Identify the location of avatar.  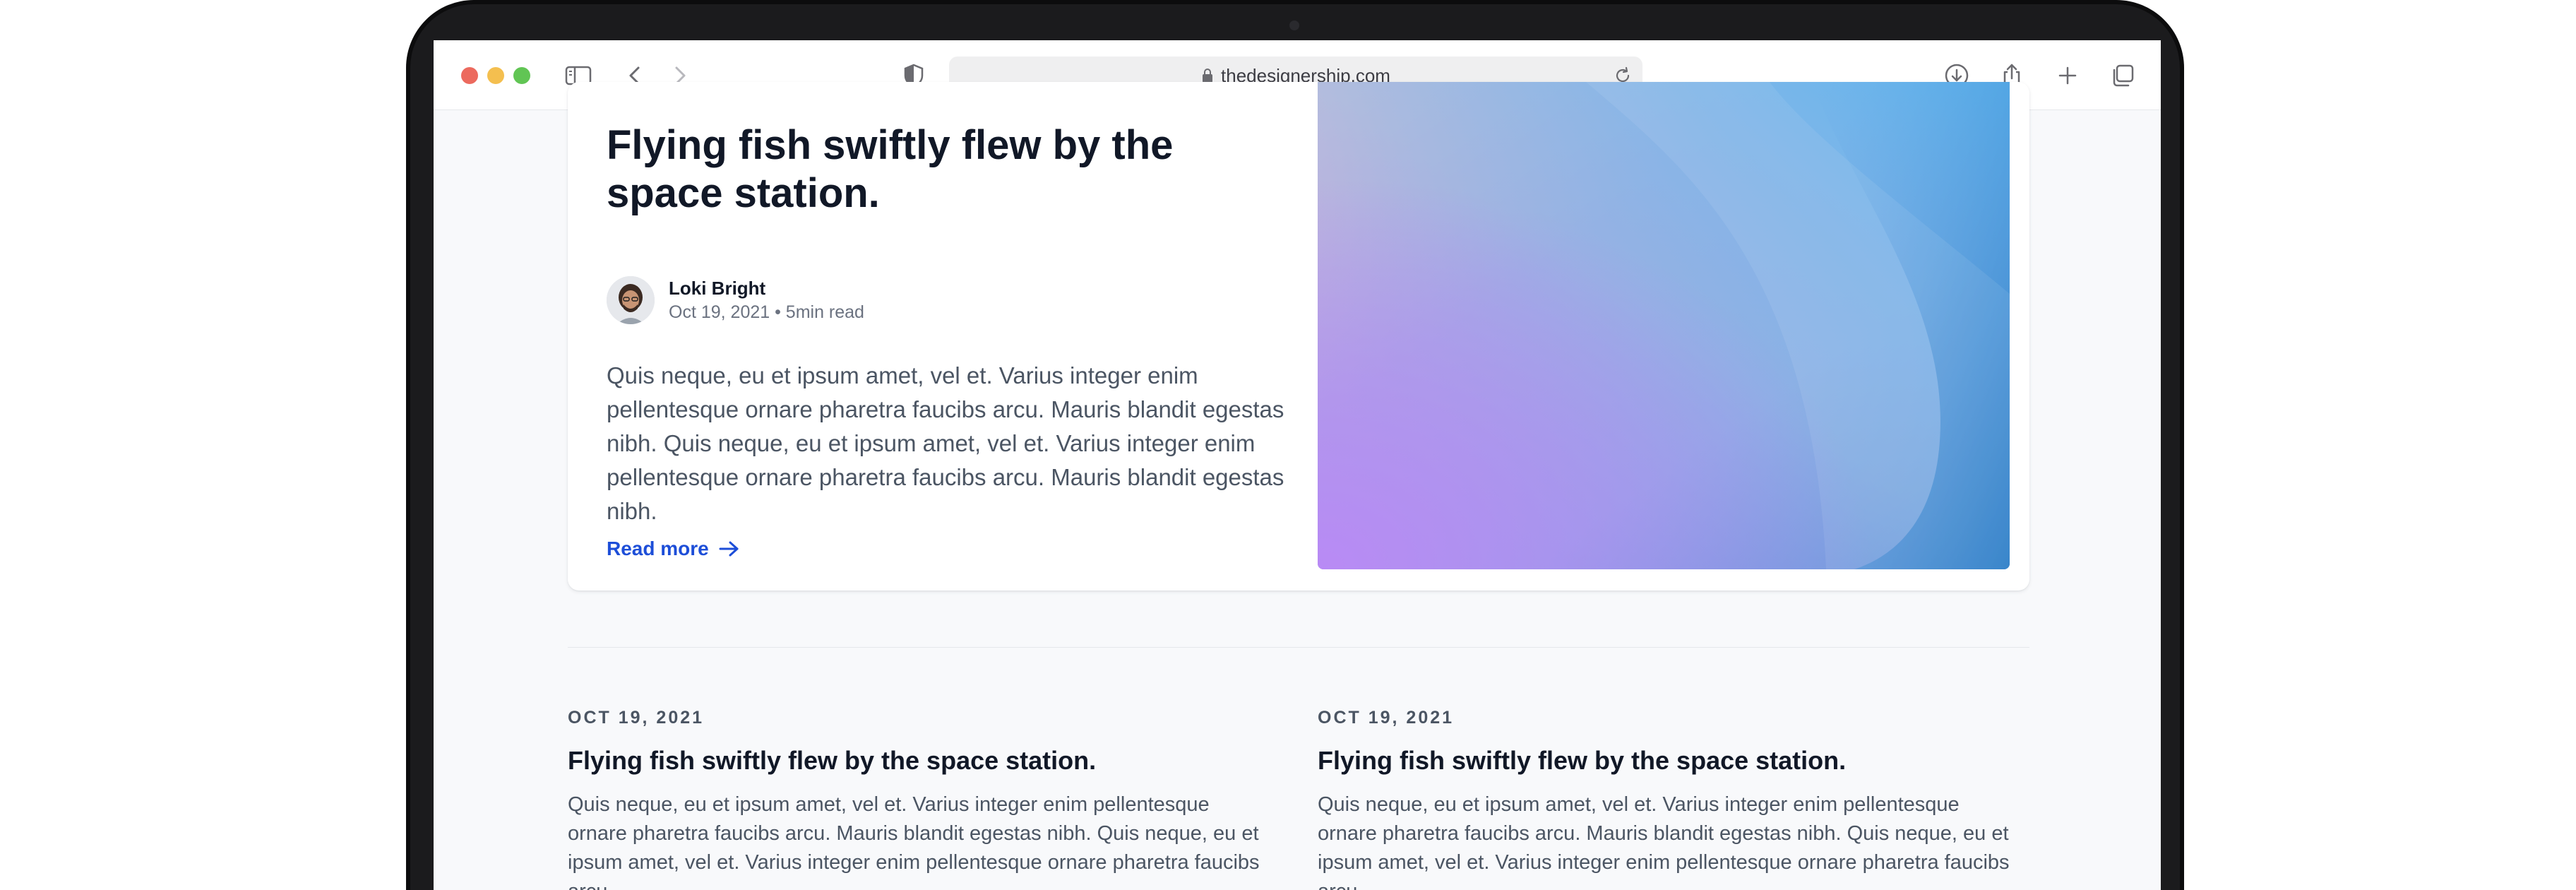
(631, 300).